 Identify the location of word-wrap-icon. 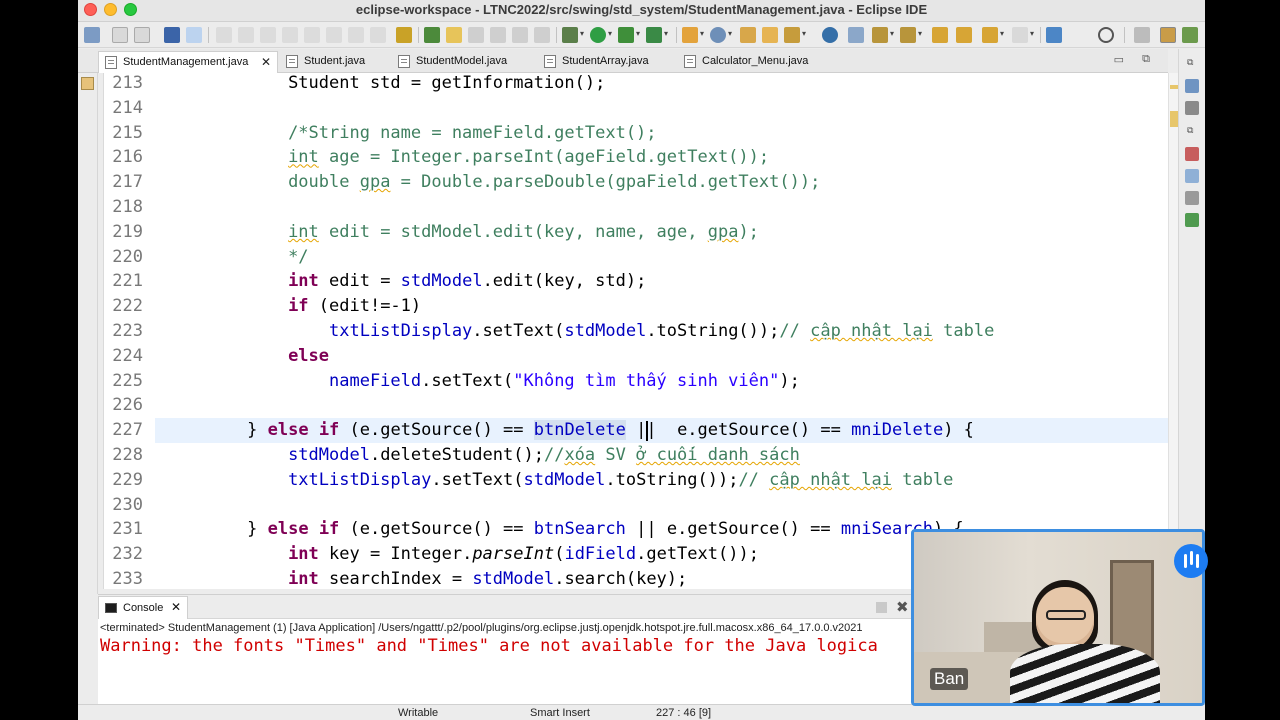
(520, 35).